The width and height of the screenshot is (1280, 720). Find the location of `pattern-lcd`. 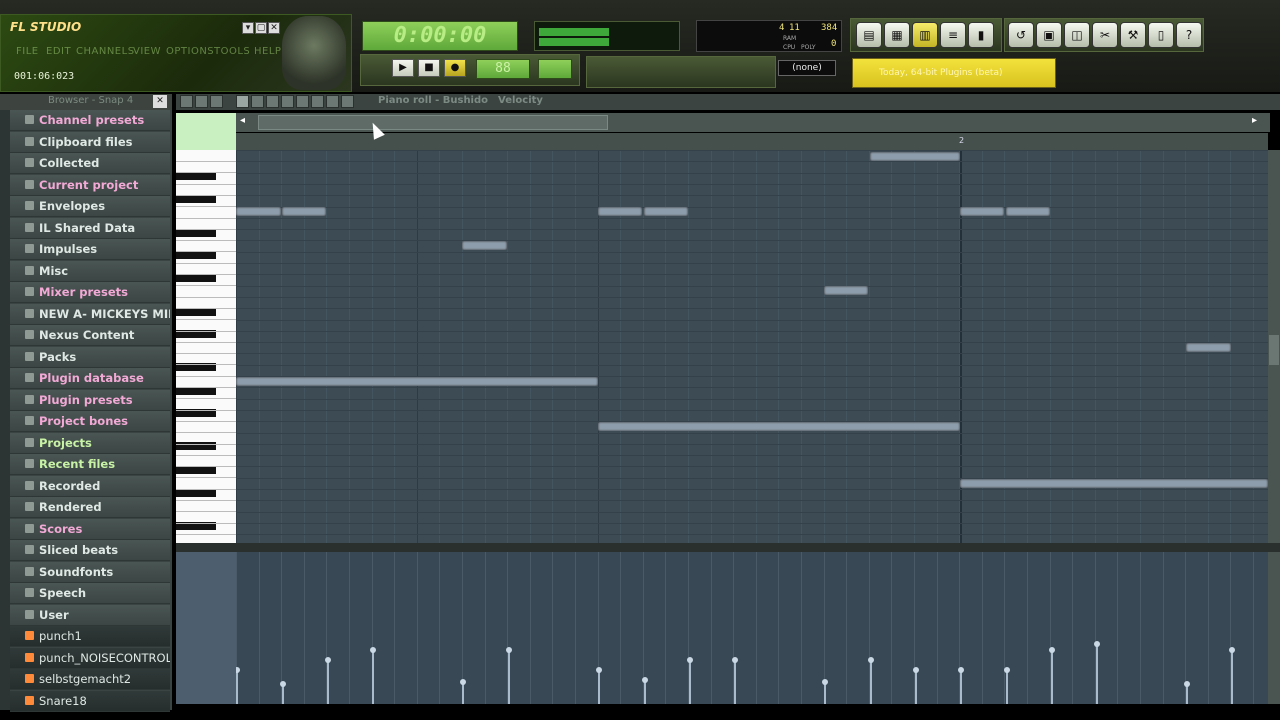

pattern-lcd is located at coordinates (555, 69).